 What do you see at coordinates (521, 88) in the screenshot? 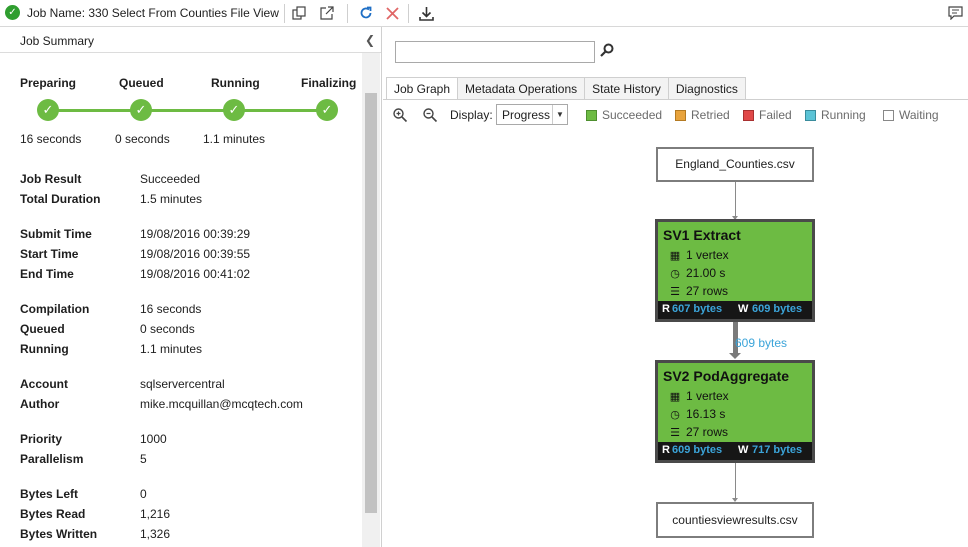
I see `tab-metadata-operations: Metadata Operations` at bounding box center [521, 88].